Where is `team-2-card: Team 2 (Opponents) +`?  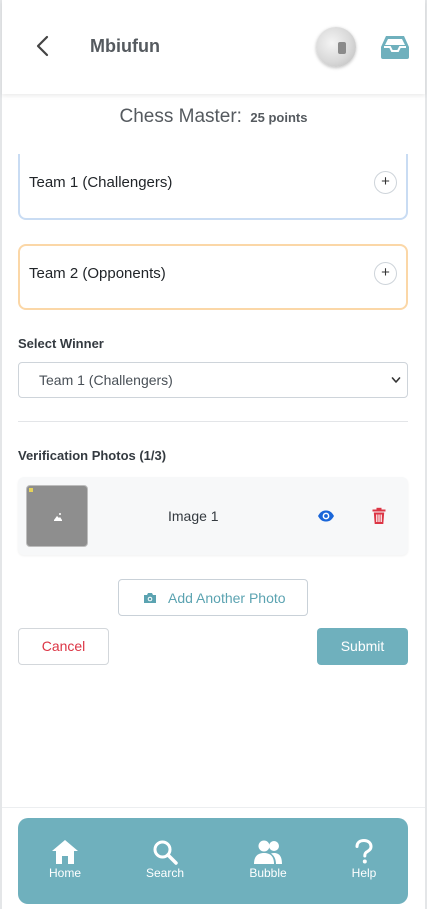 team-2-card: Team 2 (Opponents) + is located at coordinates (213, 277).